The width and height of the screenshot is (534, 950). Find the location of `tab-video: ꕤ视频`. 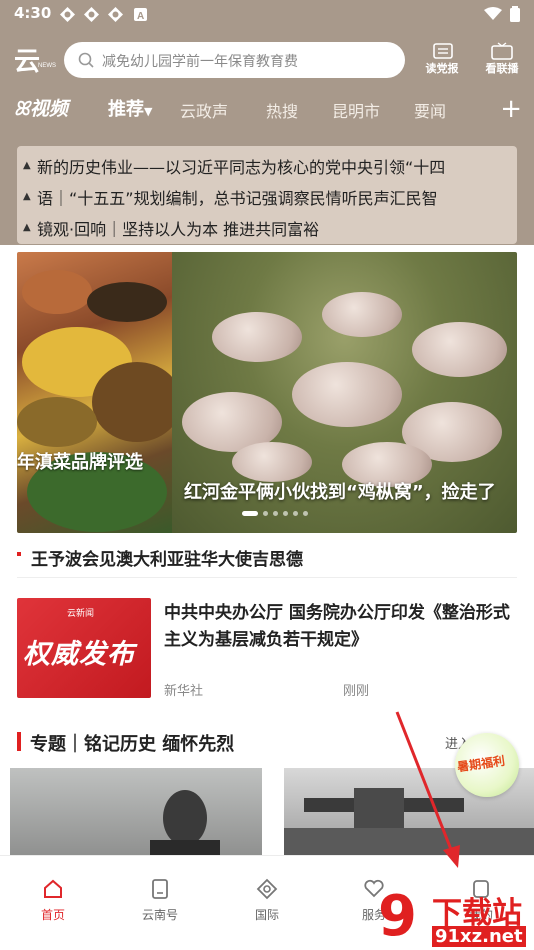

tab-video: ꕤ视频 is located at coordinates (41, 107).